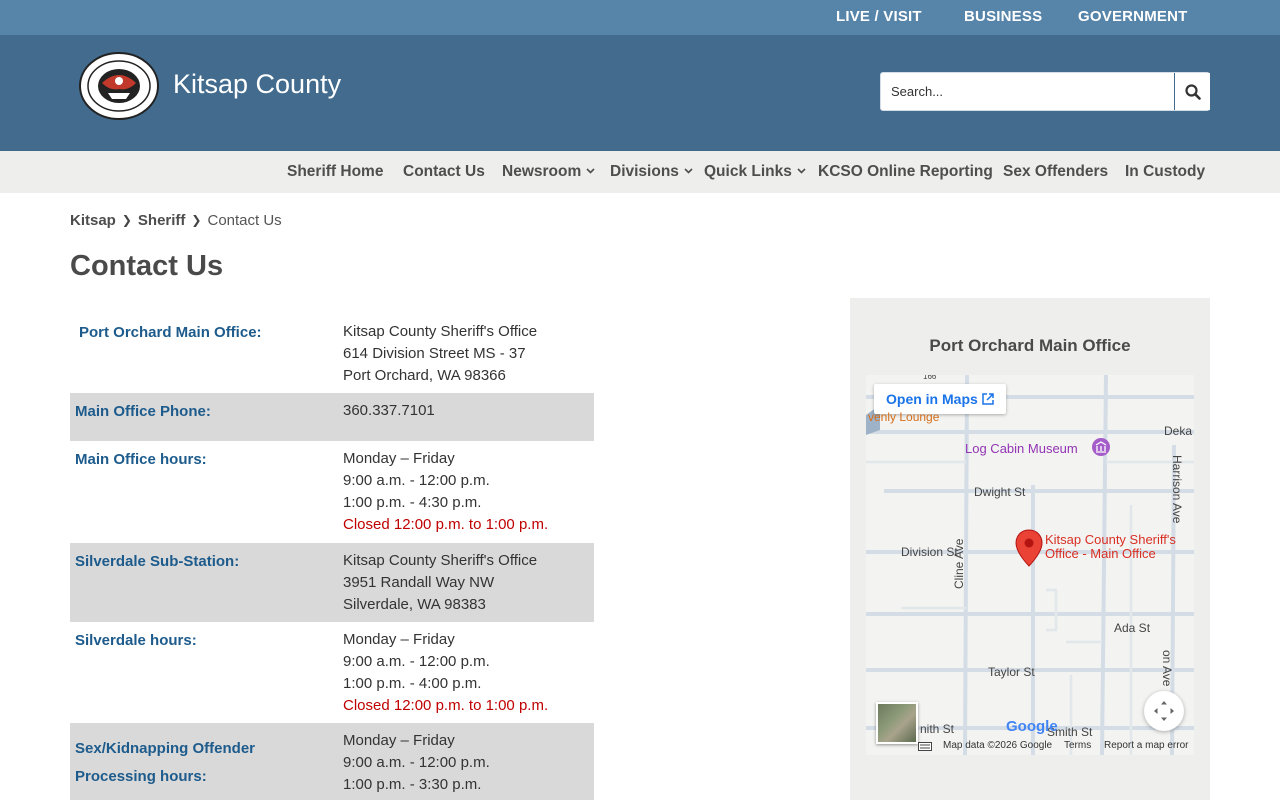  Describe the element at coordinates (412, 683) in the screenshot. I see `value-line: 1:00 p.m. - 4:00 p.m.` at that location.